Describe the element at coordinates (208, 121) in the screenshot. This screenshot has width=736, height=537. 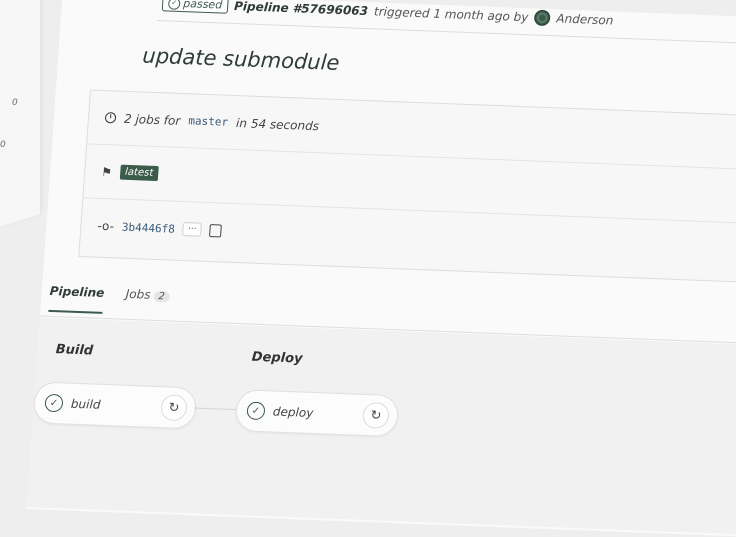
I see `branch-link: master` at that location.